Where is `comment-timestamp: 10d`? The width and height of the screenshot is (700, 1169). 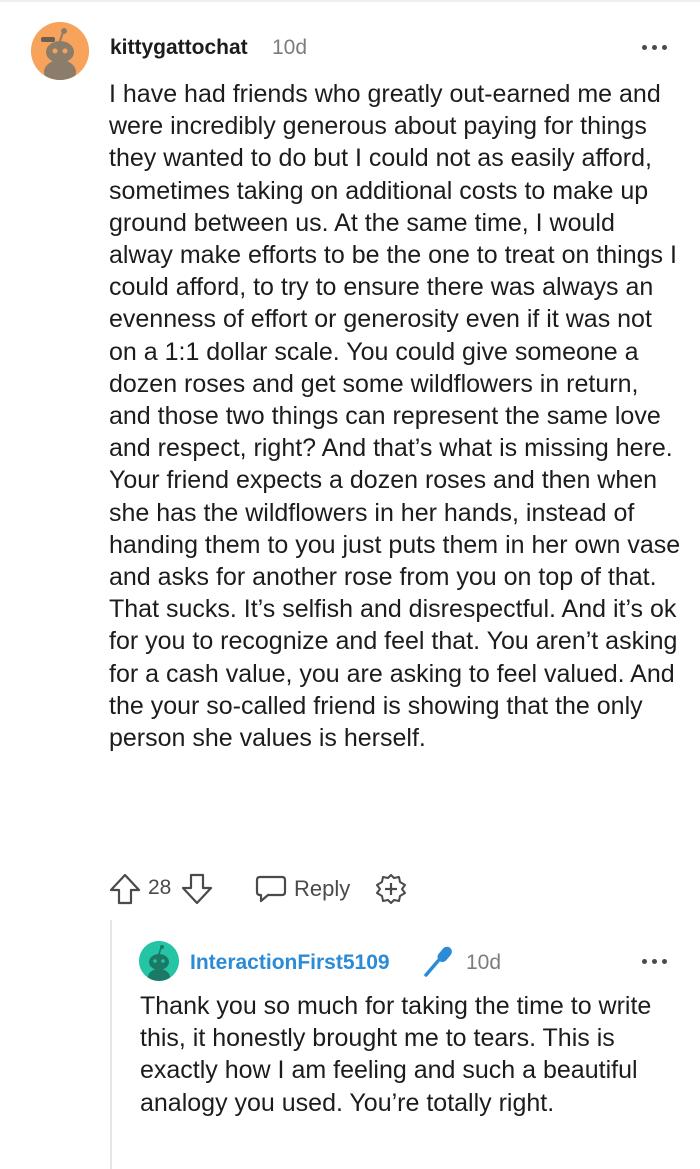 comment-timestamp: 10d is located at coordinates (290, 47).